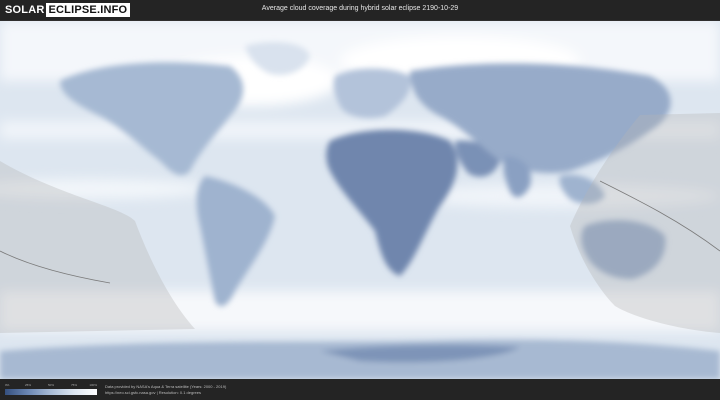 Image resolution: width=720 pixels, height=400 pixels. Describe the element at coordinates (7, 385) in the screenshot. I see `legend-tick: 0%` at that location.